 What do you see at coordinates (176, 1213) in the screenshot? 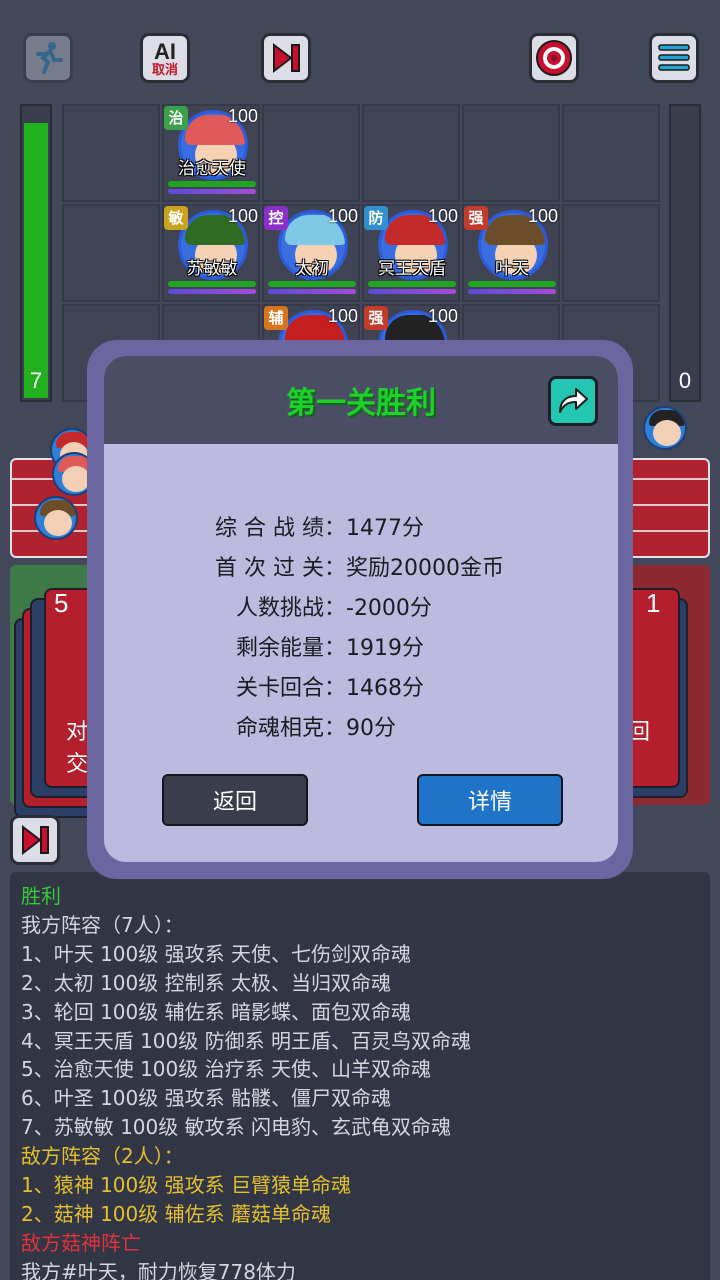
I see `log-line: 2、菇神 100级 辅佐系 蘑菇单命魂` at bounding box center [176, 1213].